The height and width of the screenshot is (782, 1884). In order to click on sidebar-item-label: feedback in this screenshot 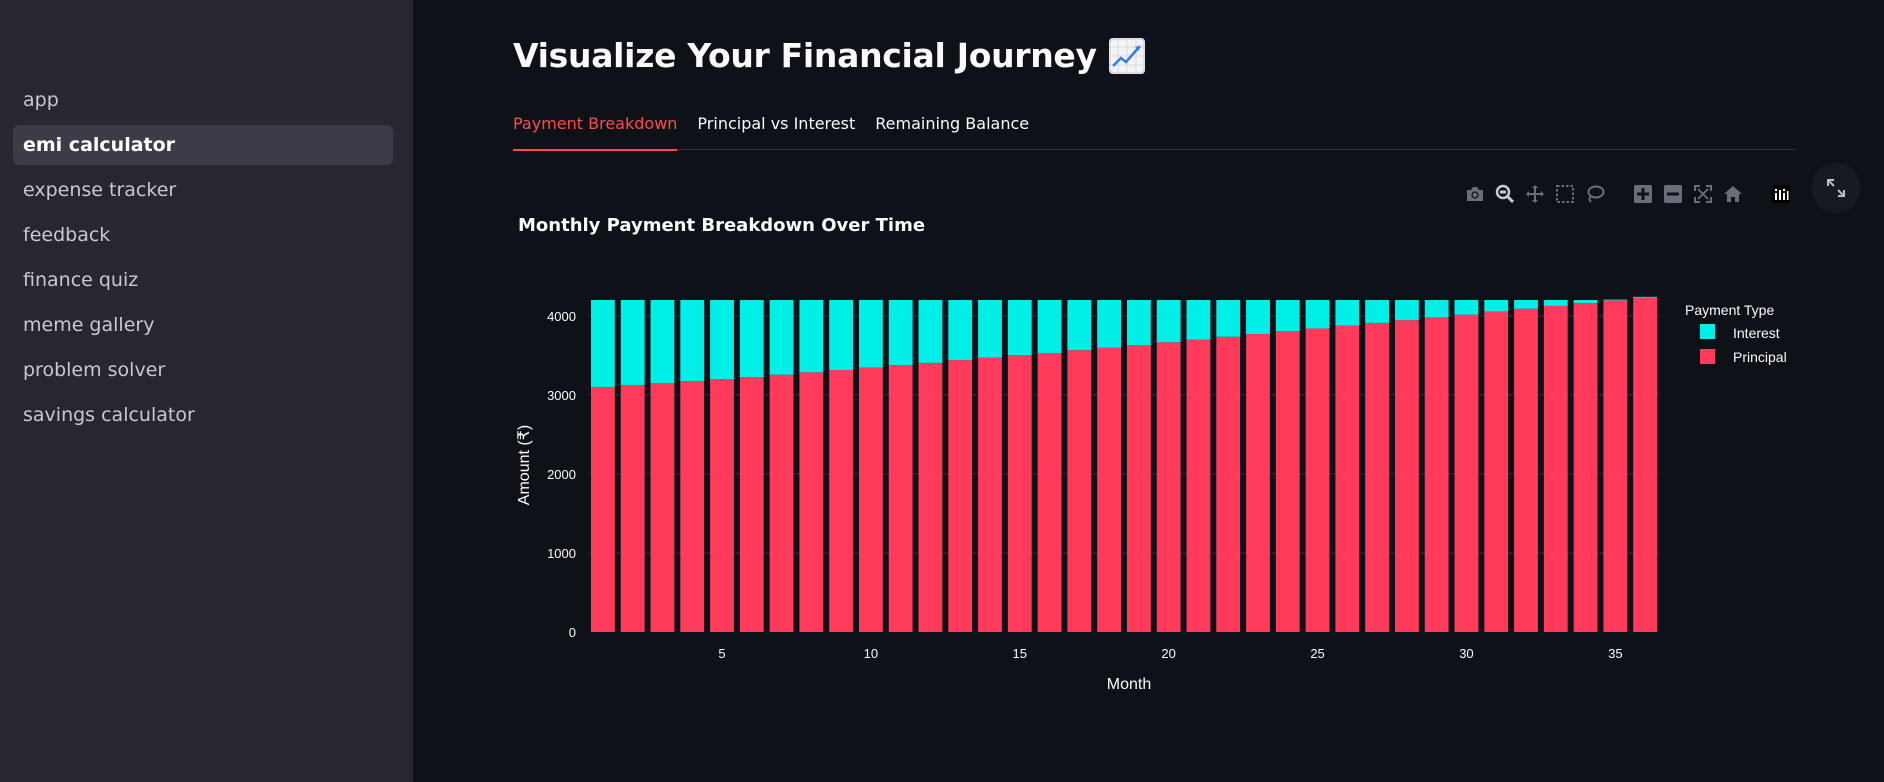, I will do `click(67, 235)`.